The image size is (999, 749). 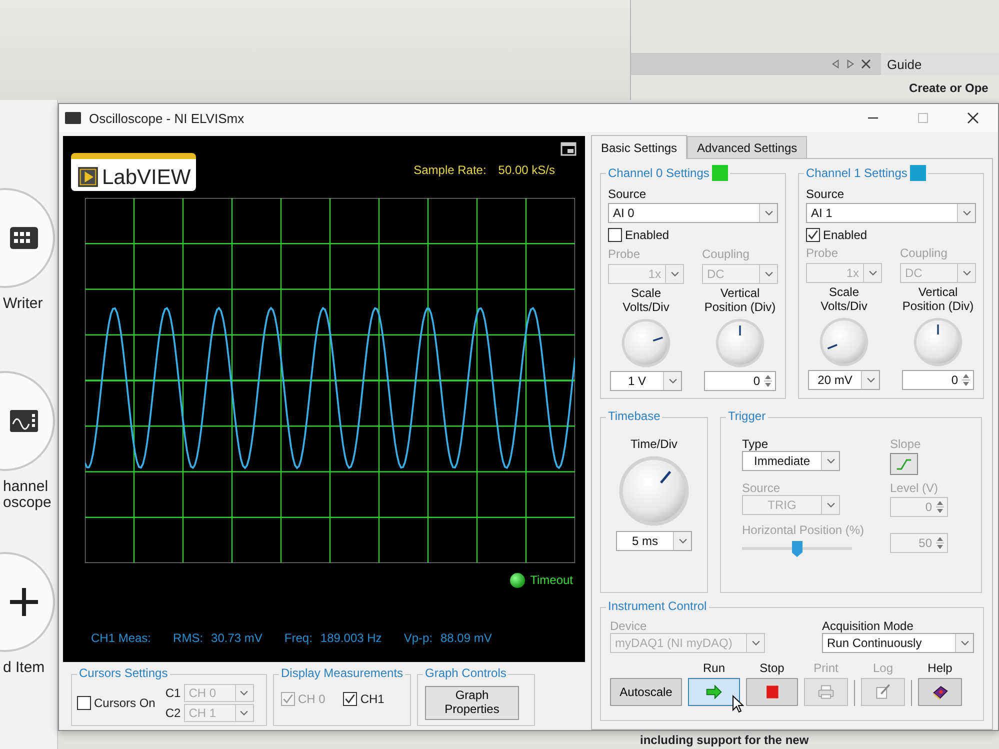 What do you see at coordinates (659, 173) in the screenshot?
I see `group-title: Channel 0 Settings` at bounding box center [659, 173].